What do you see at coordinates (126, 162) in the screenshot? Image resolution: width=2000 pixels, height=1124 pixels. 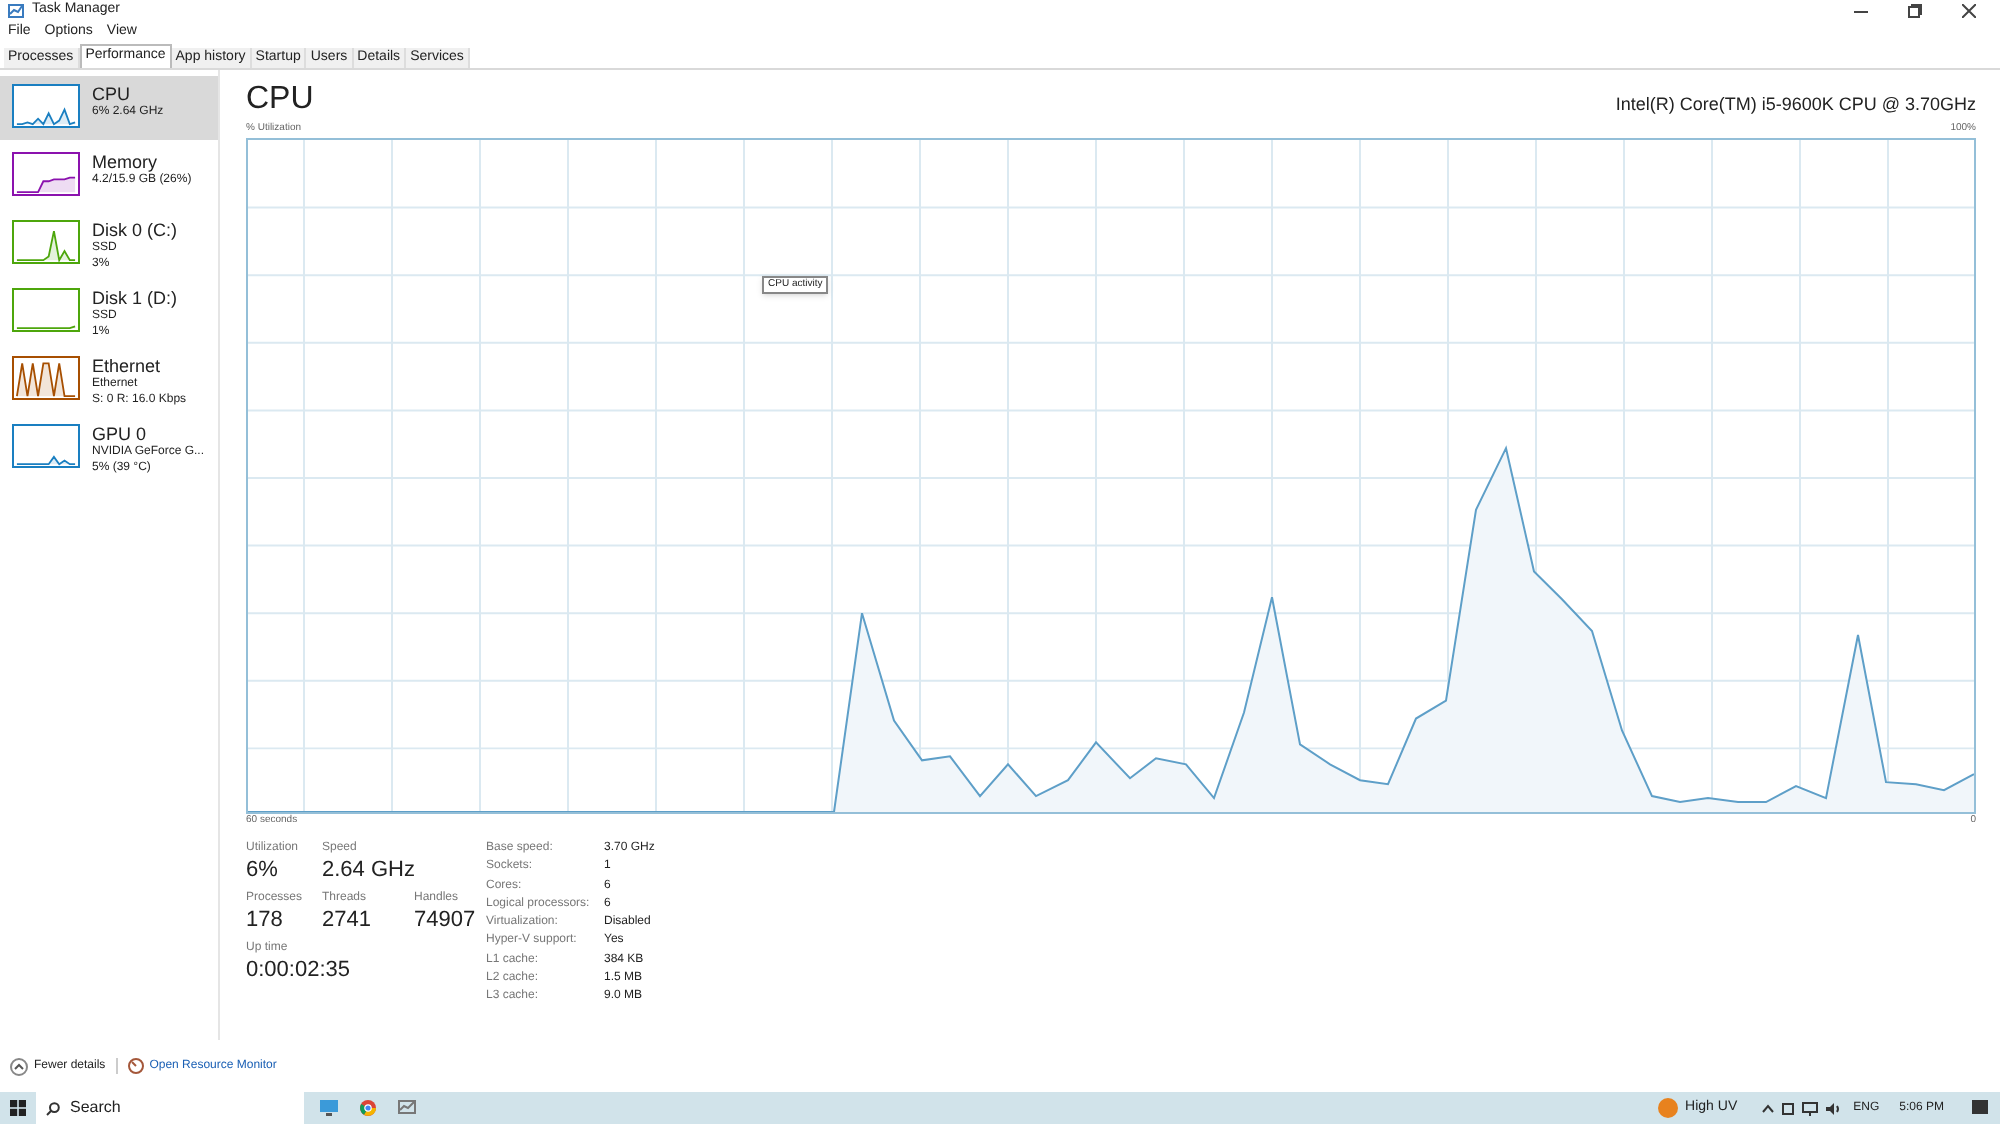 I see `item-title: Memory` at bounding box center [126, 162].